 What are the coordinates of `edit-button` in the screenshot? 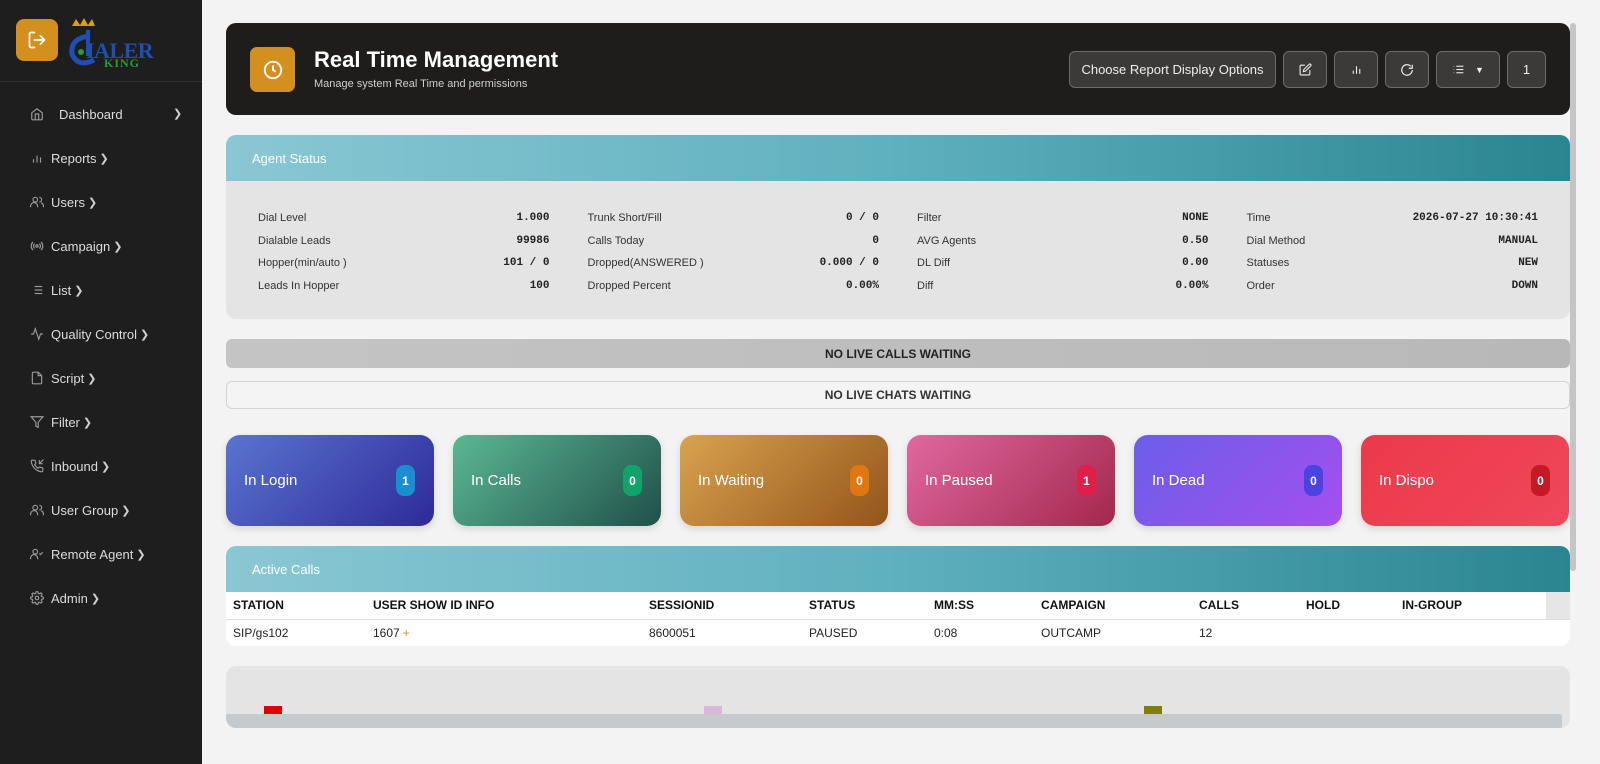 It's located at (1305, 69).